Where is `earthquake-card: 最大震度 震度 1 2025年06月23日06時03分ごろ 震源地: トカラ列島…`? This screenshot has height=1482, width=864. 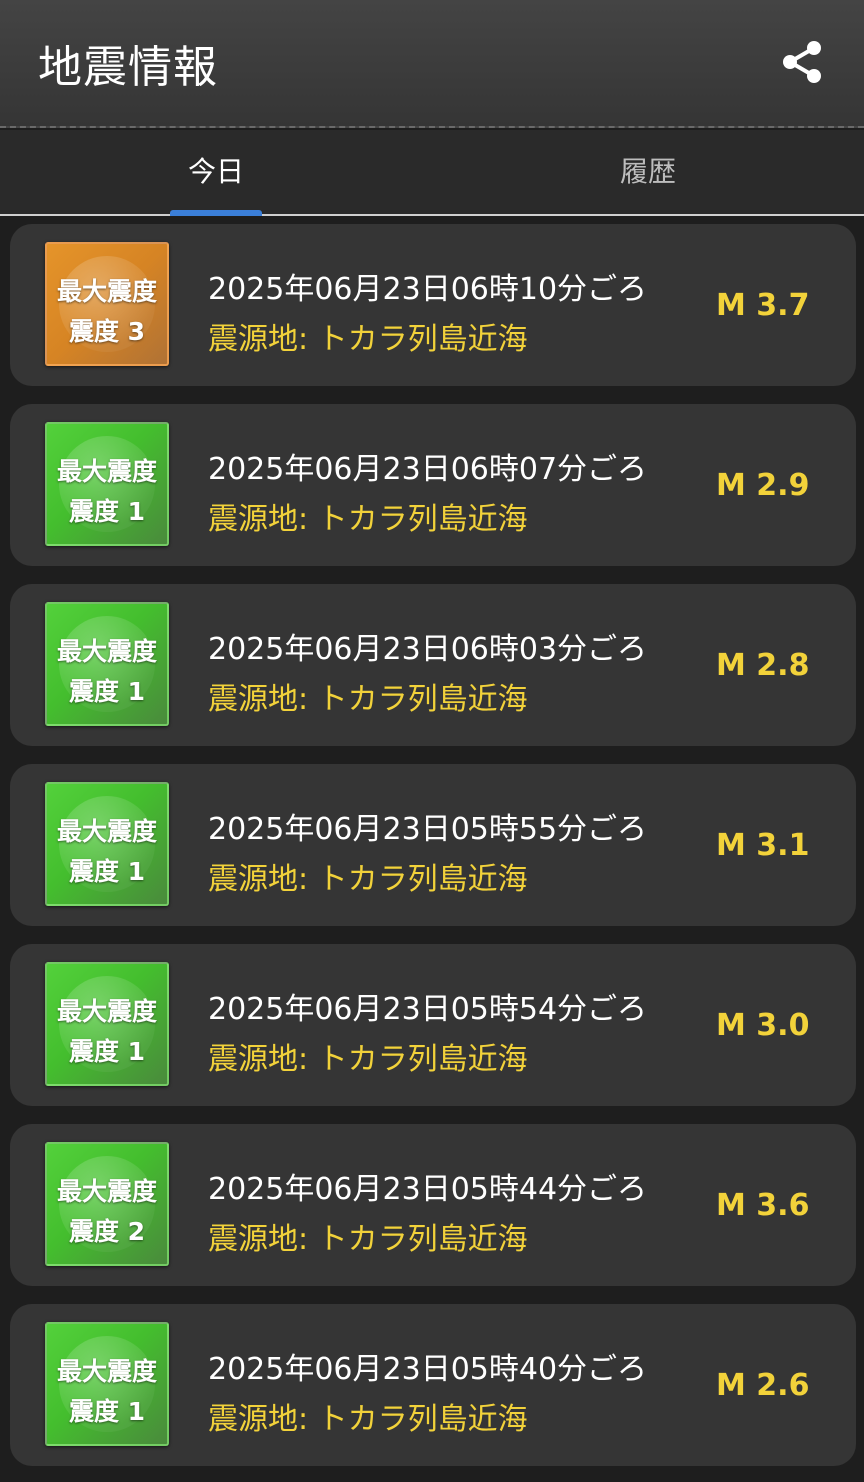 earthquake-card: 最大震度 震度 1 2025年06月23日06時03分ごろ 震源地: トカラ列島… is located at coordinates (433, 665).